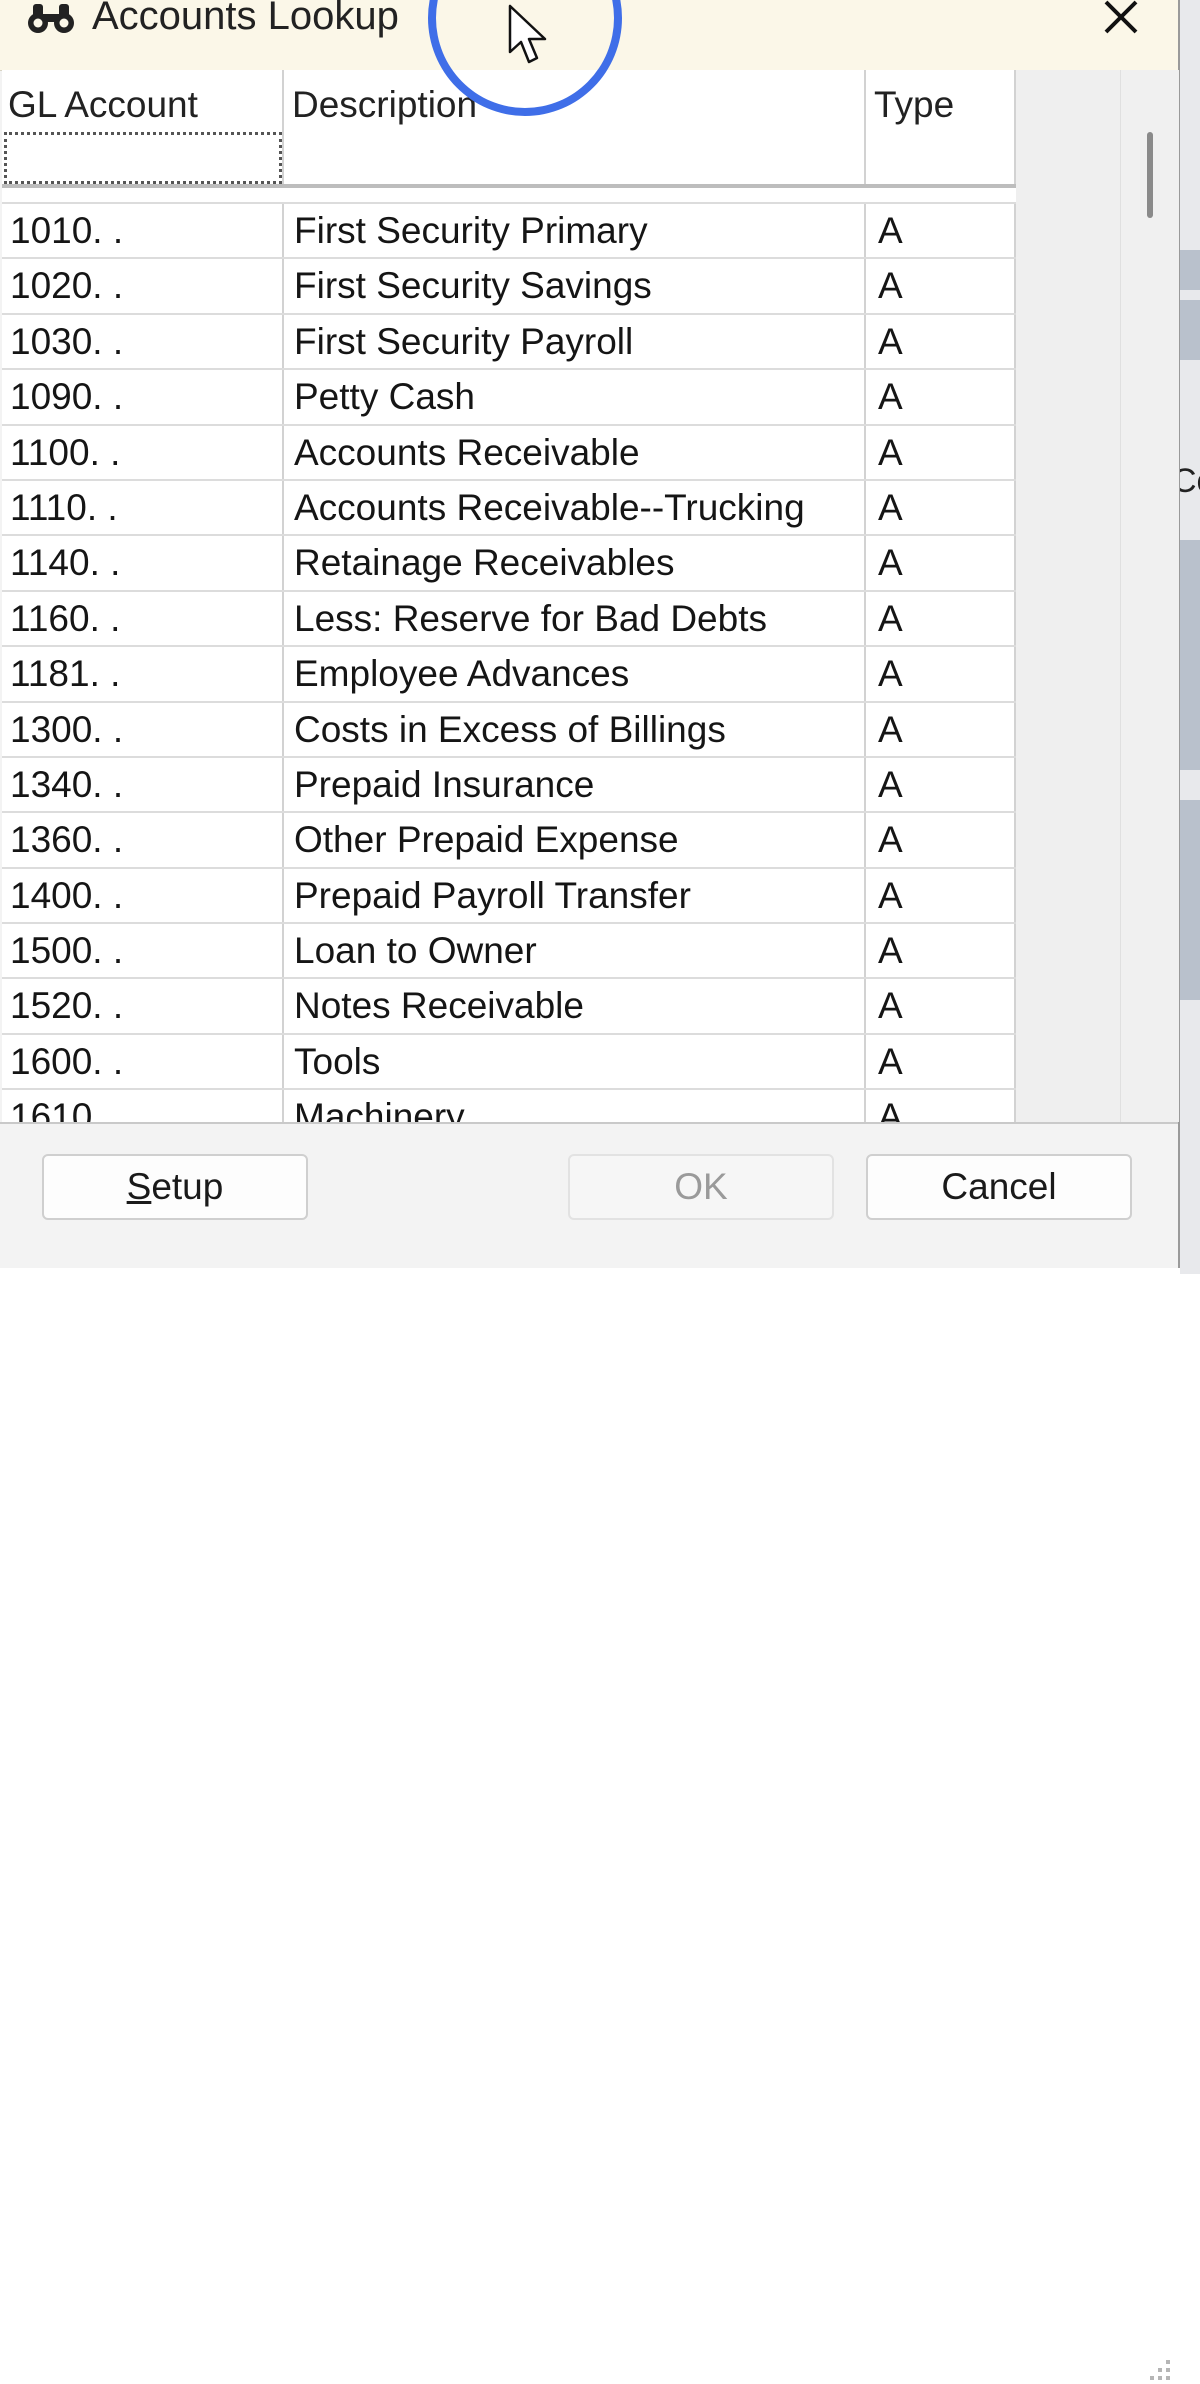 The image size is (1200, 2384). What do you see at coordinates (143, 341) in the screenshot?
I see `gl-account-cell: 1030. .` at bounding box center [143, 341].